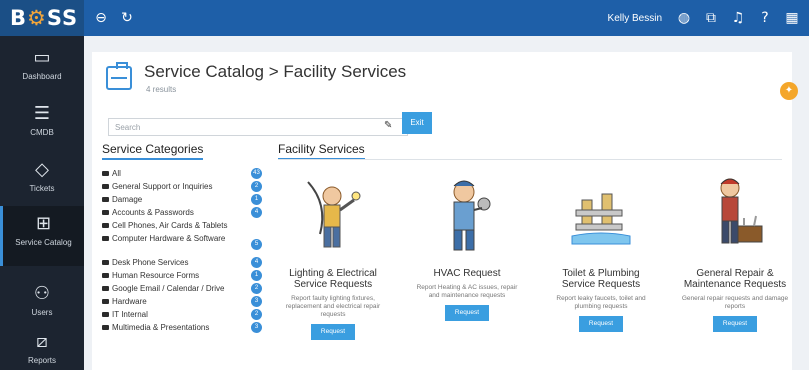  I want to click on hvac-technician-illustration, so click(467, 216).